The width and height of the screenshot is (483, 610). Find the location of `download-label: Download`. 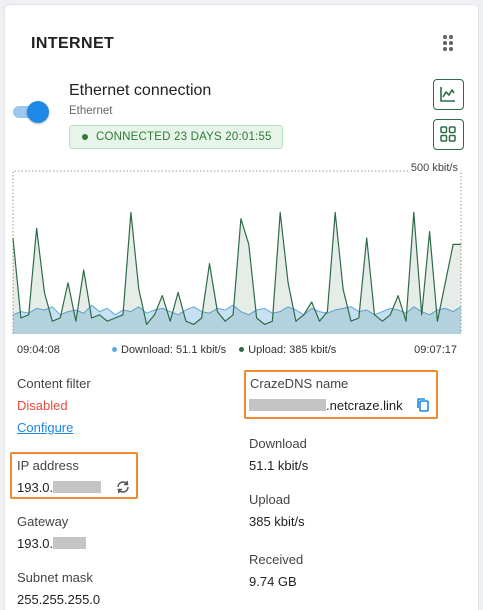

download-label: Download is located at coordinates (278, 443).